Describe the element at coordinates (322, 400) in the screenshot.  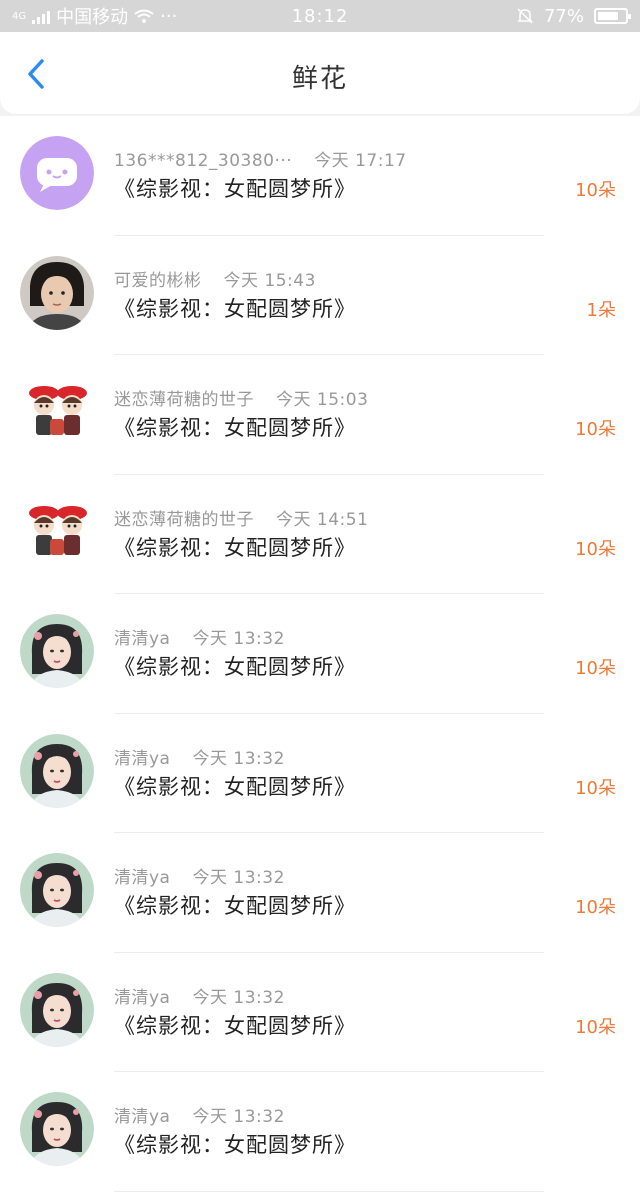
I see `record-time: 今天 15:03` at that location.